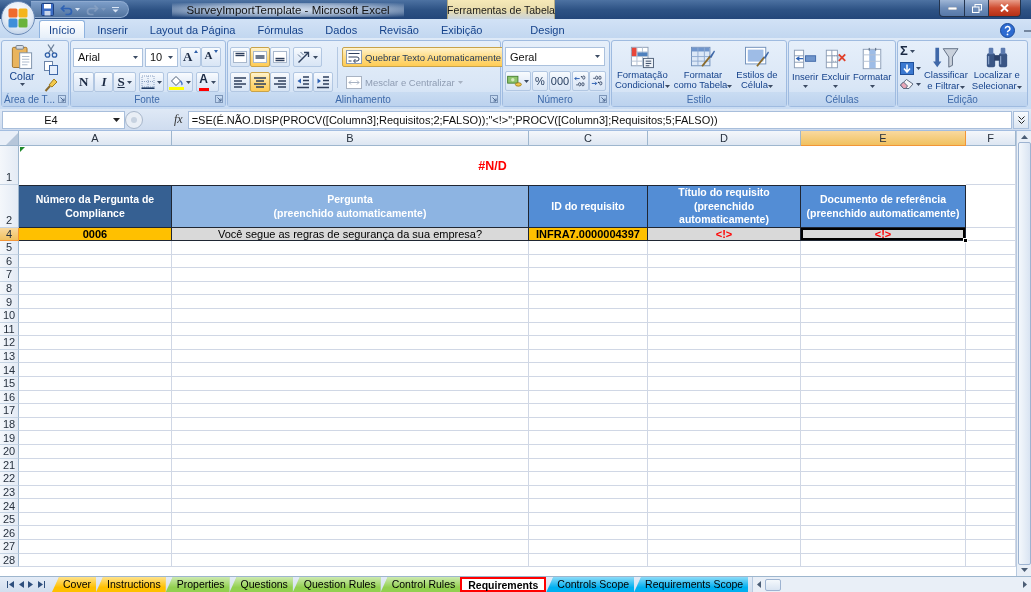  What do you see at coordinates (773, 584) in the screenshot?
I see `scrollbar-thumb` at bounding box center [773, 584].